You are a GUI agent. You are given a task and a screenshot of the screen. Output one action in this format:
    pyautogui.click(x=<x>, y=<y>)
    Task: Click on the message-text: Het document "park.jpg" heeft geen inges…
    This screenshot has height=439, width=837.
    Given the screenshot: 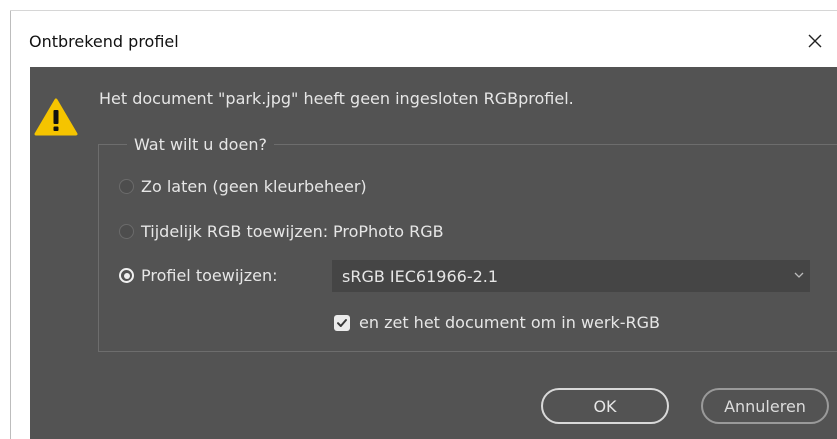 What is the action you would take?
    pyautogui.click(x=336, y=98)
    